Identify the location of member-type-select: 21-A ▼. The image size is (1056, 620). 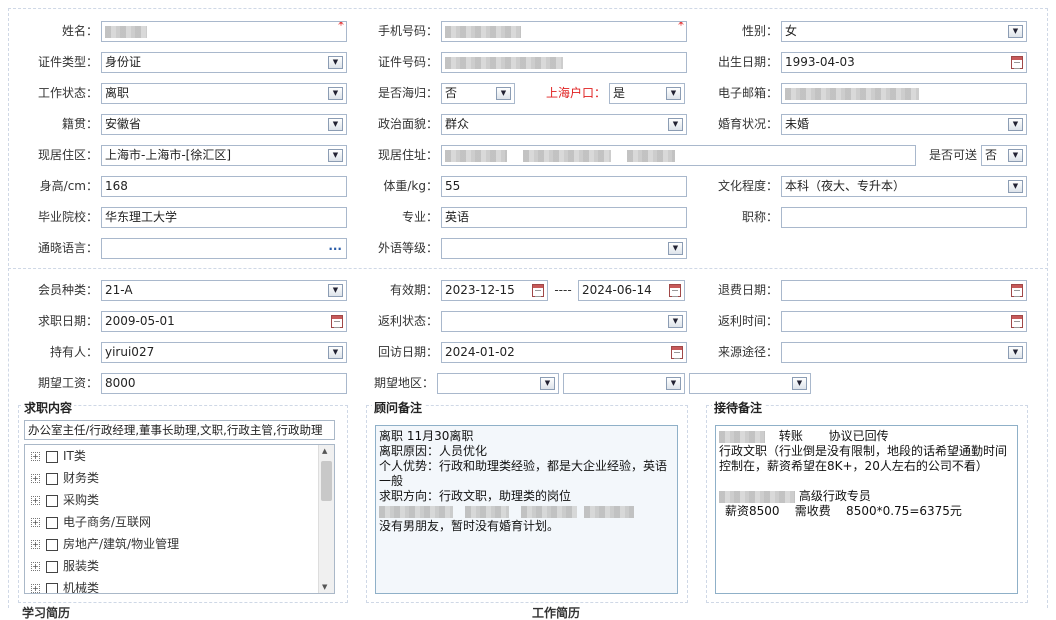
(224, 290).